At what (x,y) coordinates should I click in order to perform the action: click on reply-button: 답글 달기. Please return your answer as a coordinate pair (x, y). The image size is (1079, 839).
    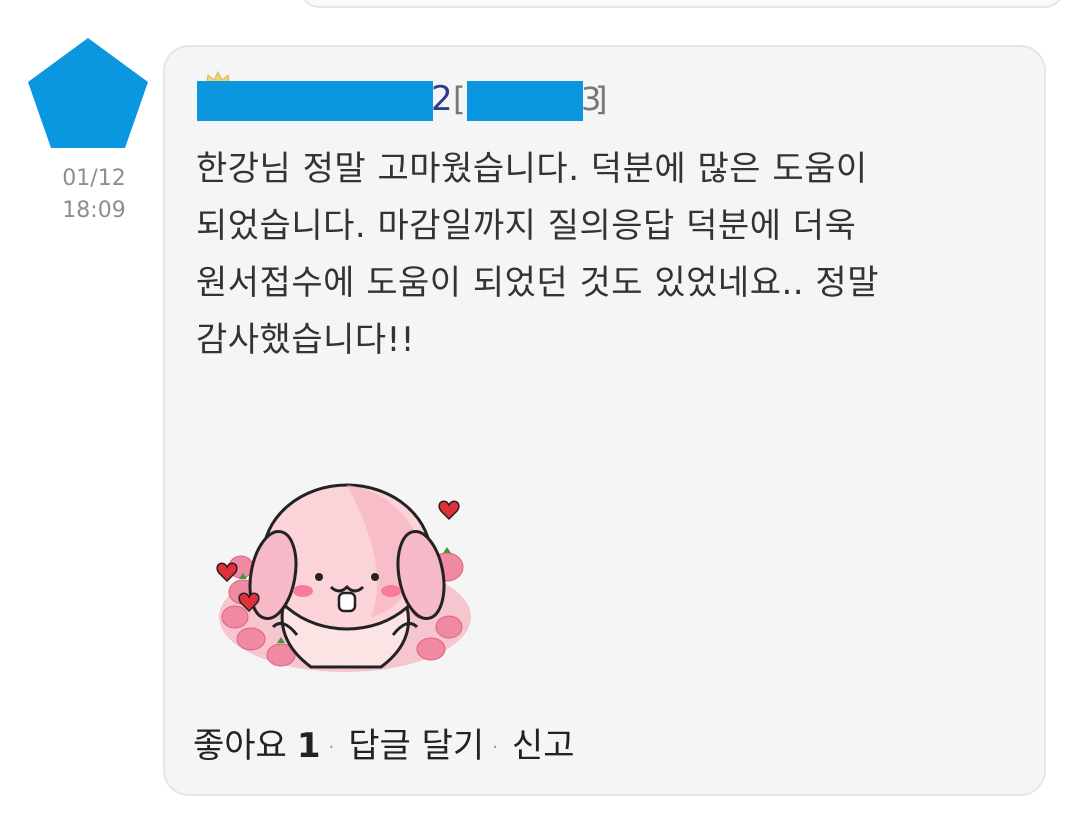
    Looking at the image, I should click on (416, 746).